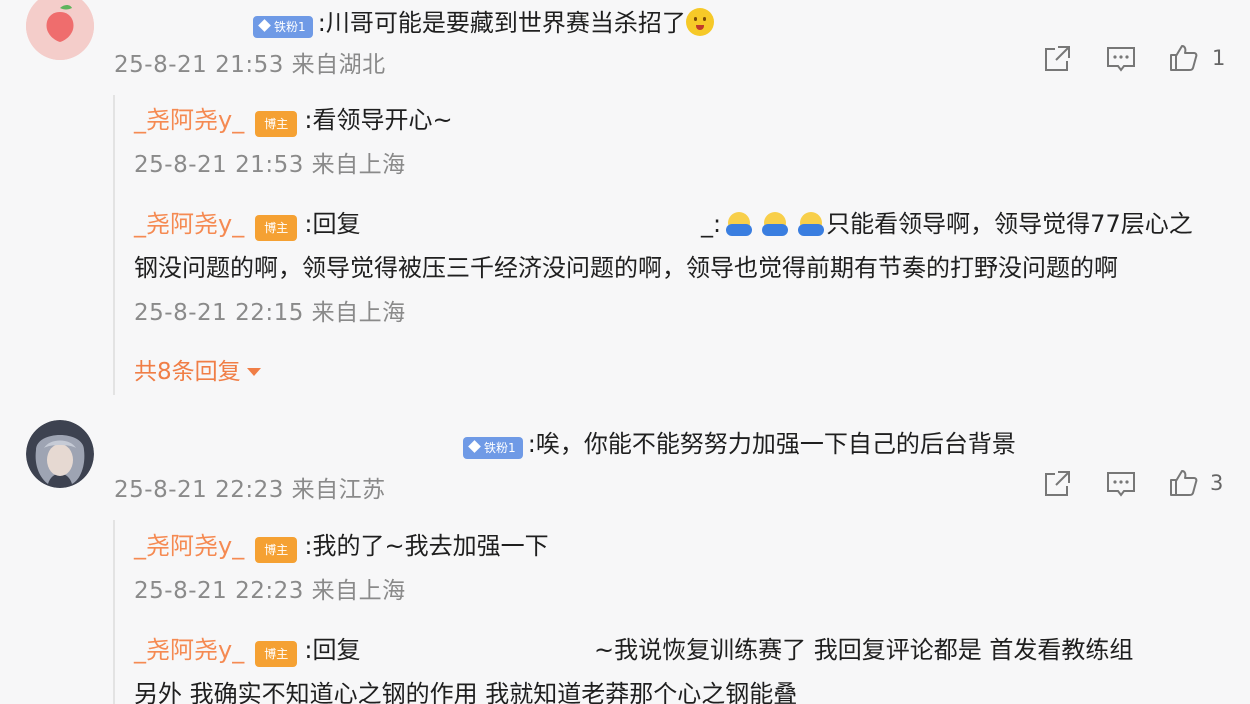 Image resolution: width=1250 pixels, height=704 pixels. What do you see at coordinates (699, 22) in the screenshot?
I see `smile-emoji-icon` at bounding box center [699, 22].